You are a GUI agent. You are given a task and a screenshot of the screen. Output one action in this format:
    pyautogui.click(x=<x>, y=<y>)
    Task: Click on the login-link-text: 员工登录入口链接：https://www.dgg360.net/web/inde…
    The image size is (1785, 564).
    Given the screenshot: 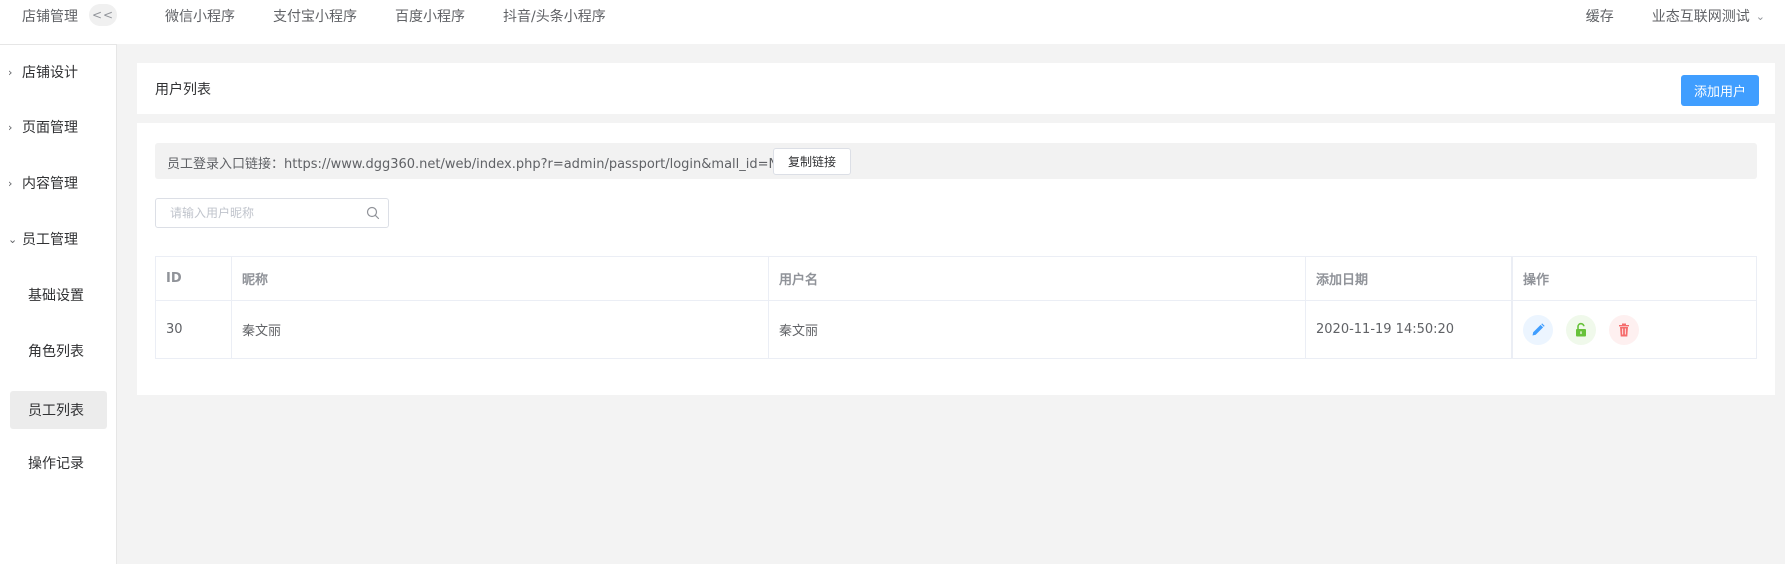 What is the action you would take?
    pyautogui.click(x=489, y=162)
    